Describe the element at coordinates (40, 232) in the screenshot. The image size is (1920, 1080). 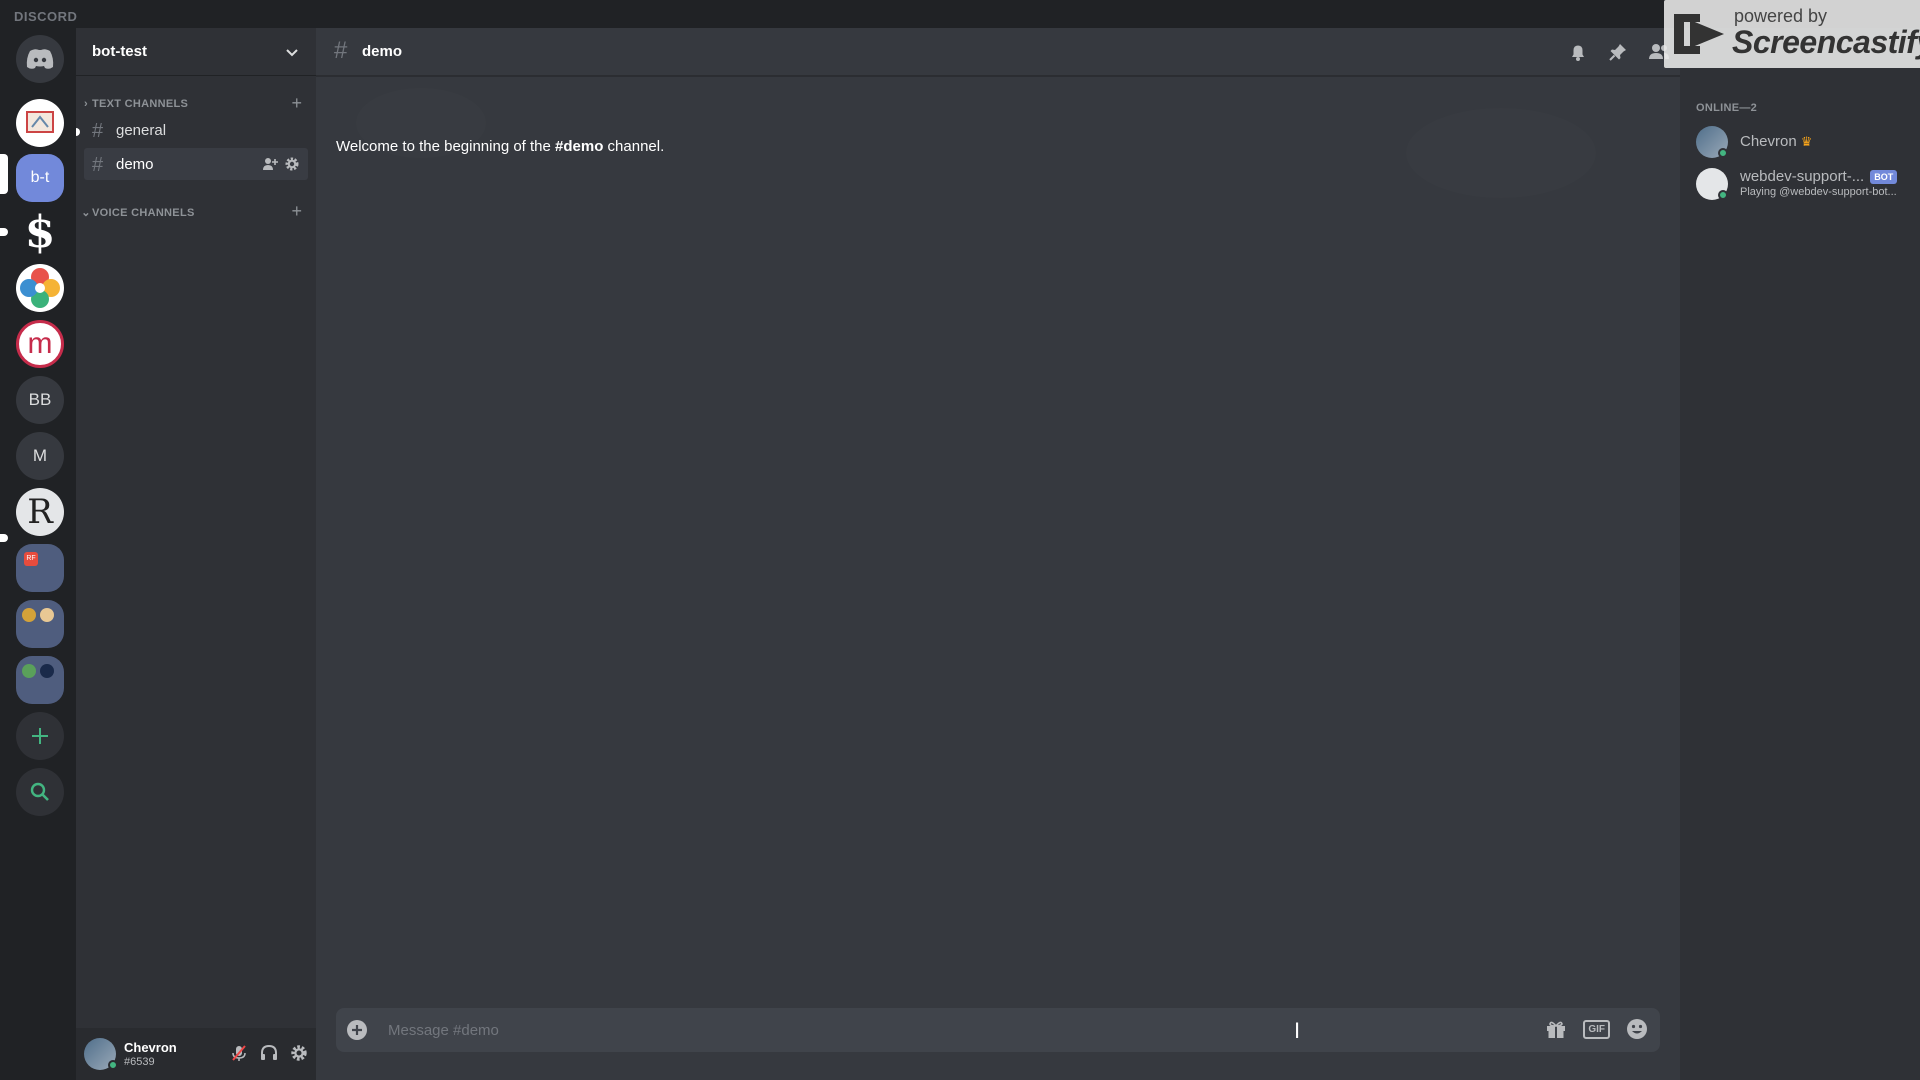
I see `server-dollar: $` at that location.